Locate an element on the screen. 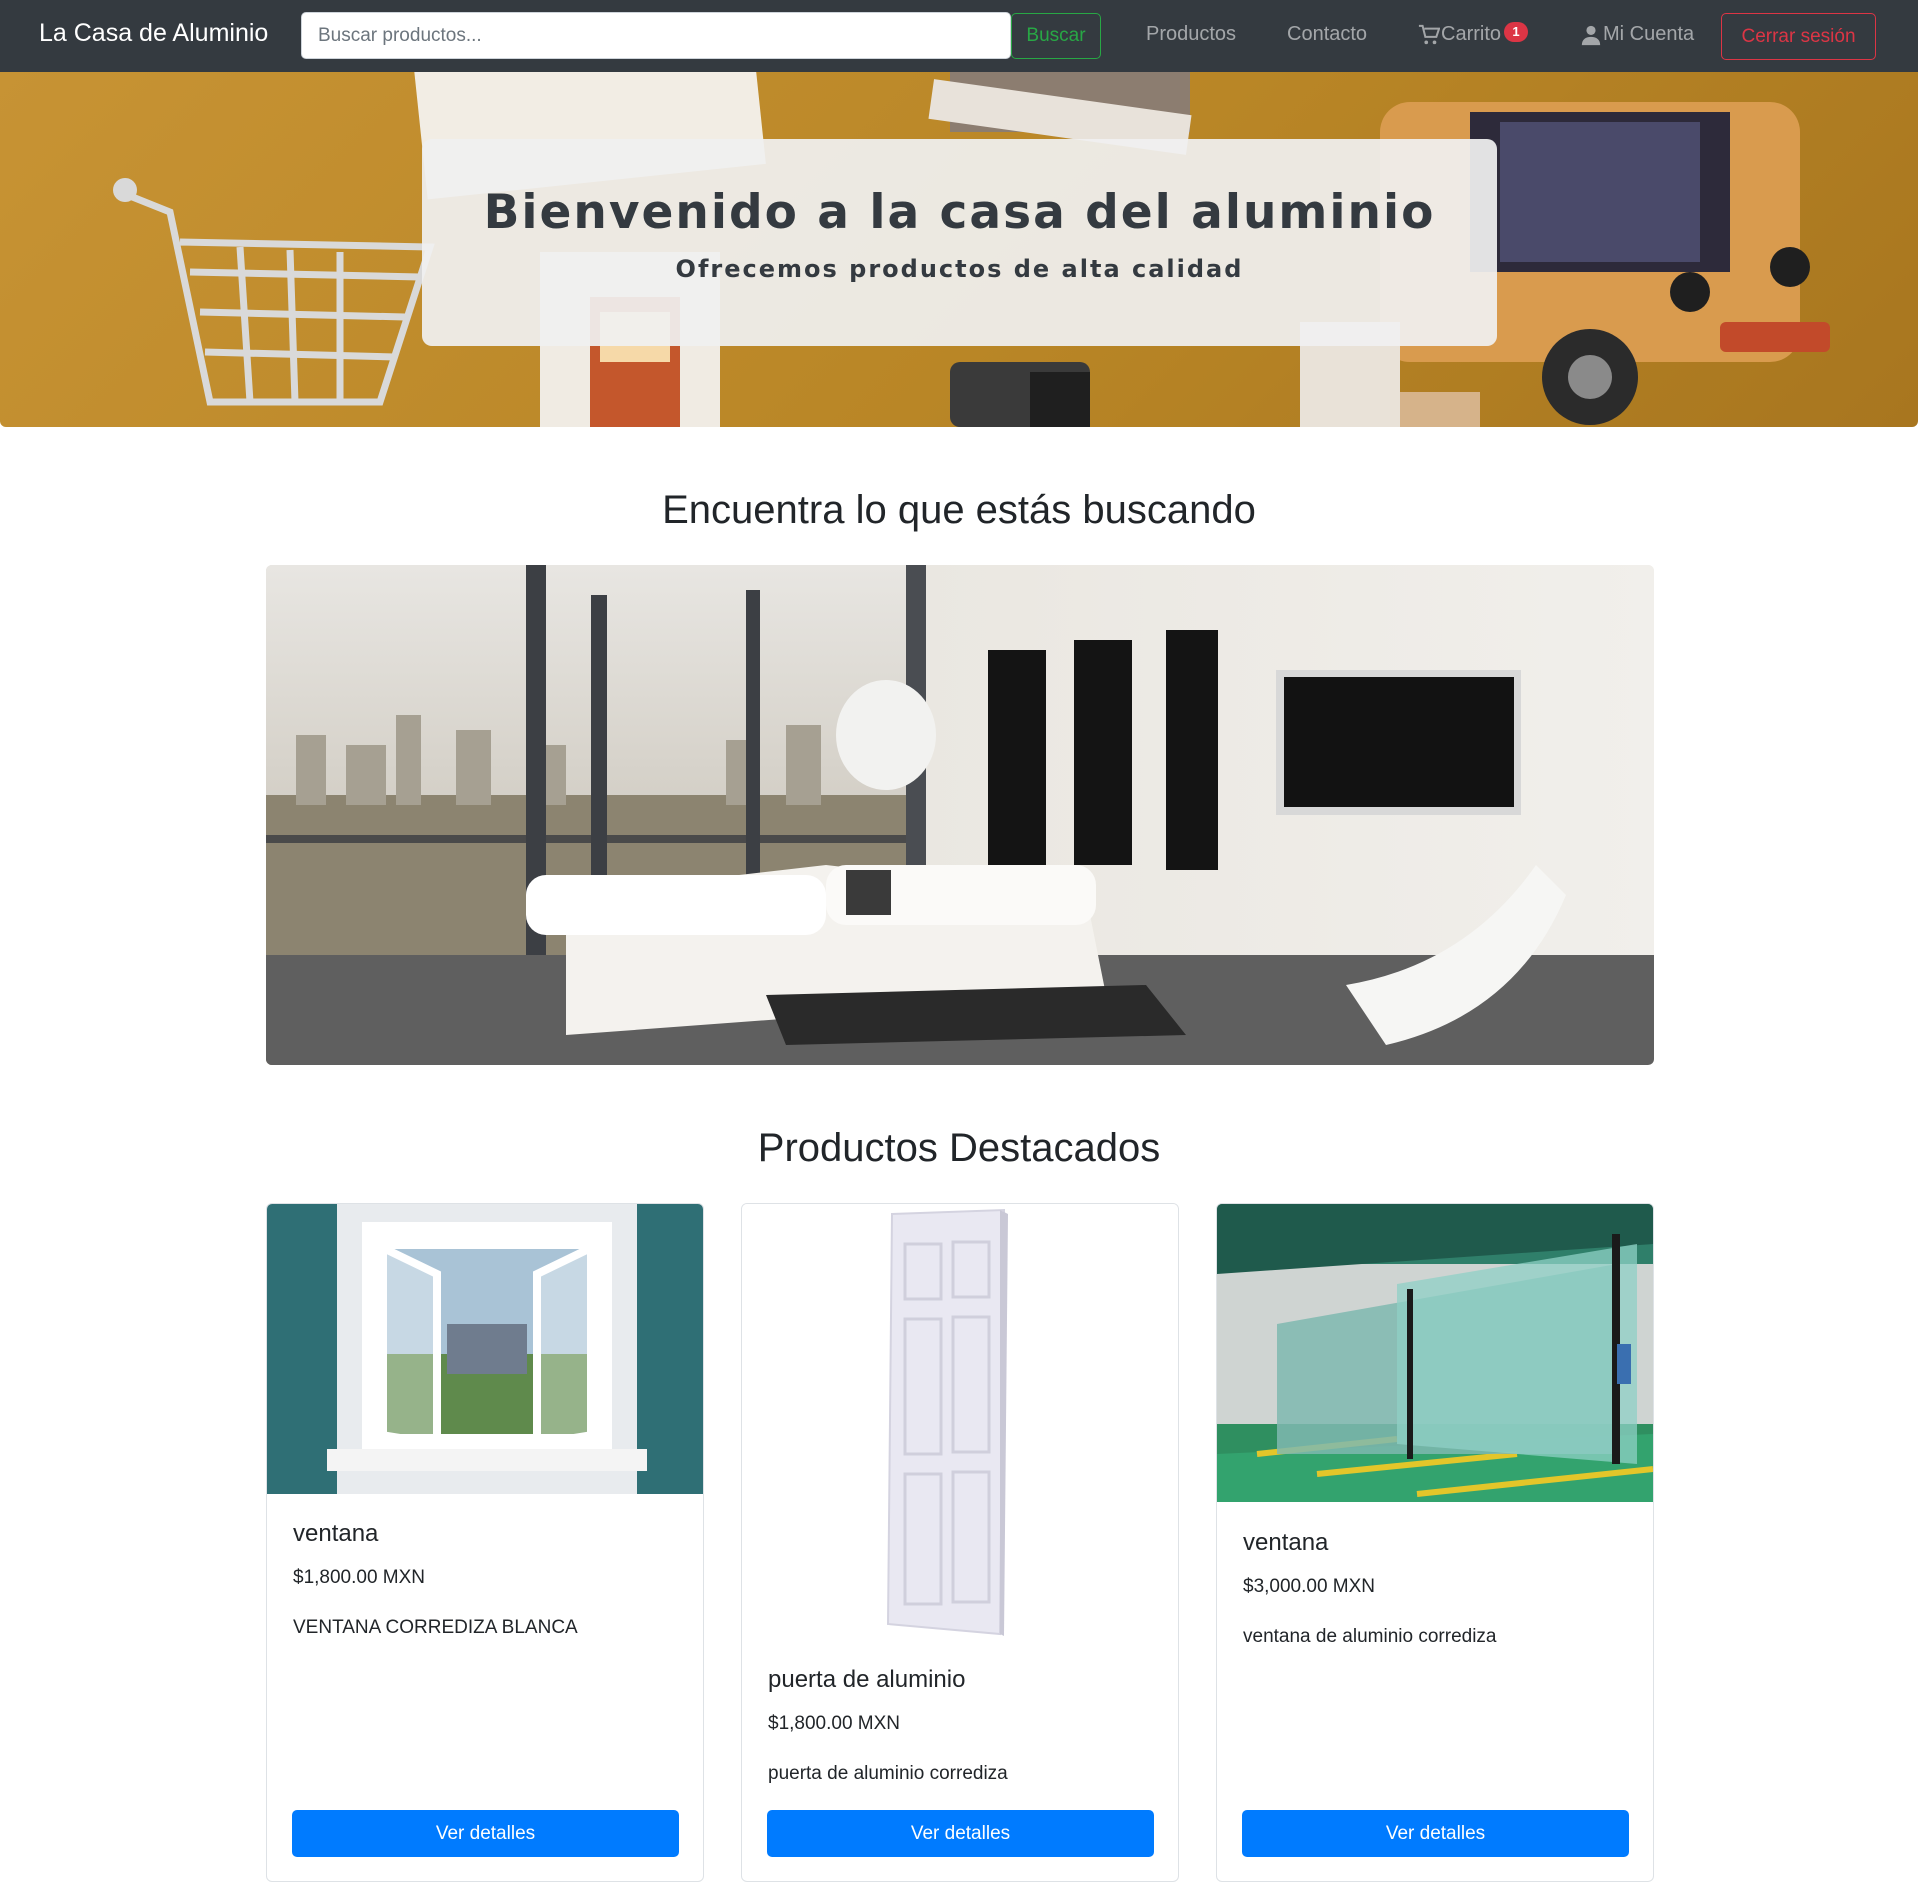 The width and height of the screenshot is (1918, 1886). product-description: puerta de aluminio corrediza is located at coordinates (888, 1773).